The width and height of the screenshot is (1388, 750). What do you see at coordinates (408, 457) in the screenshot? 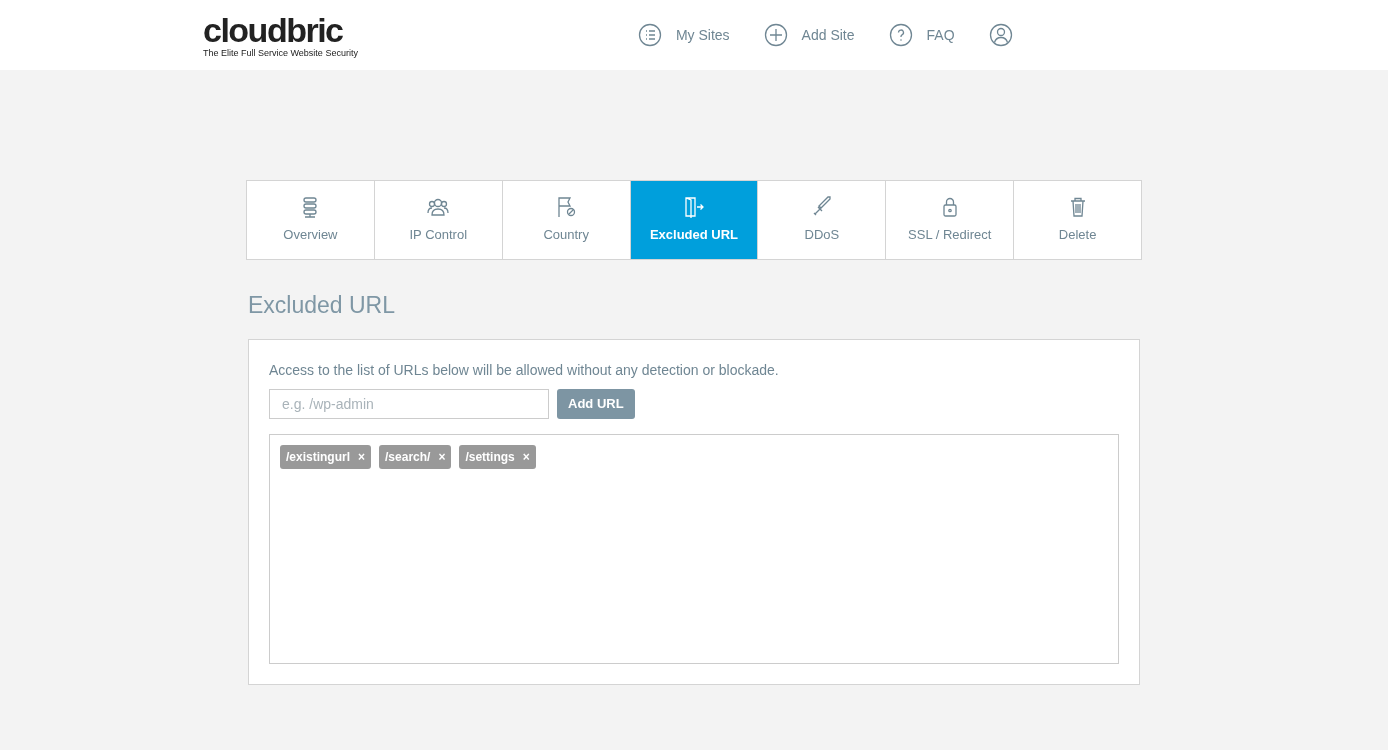
I see `url-tag-label: /search/` at bounding box center [408, 457].